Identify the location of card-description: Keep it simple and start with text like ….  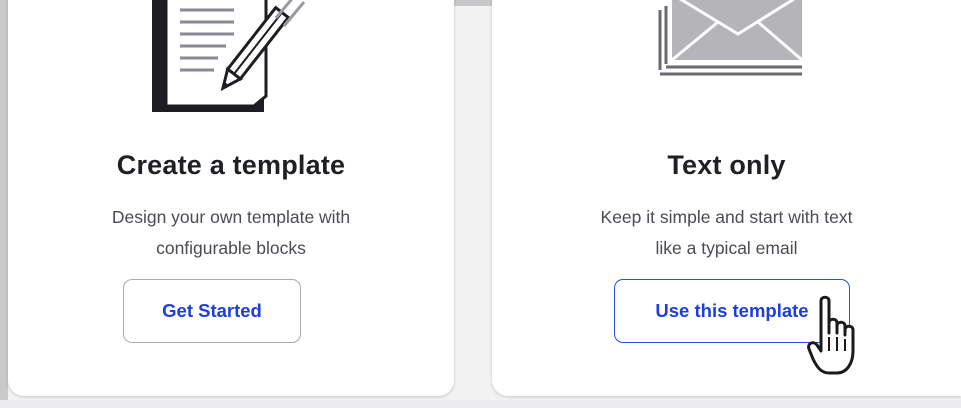
(726, 233).